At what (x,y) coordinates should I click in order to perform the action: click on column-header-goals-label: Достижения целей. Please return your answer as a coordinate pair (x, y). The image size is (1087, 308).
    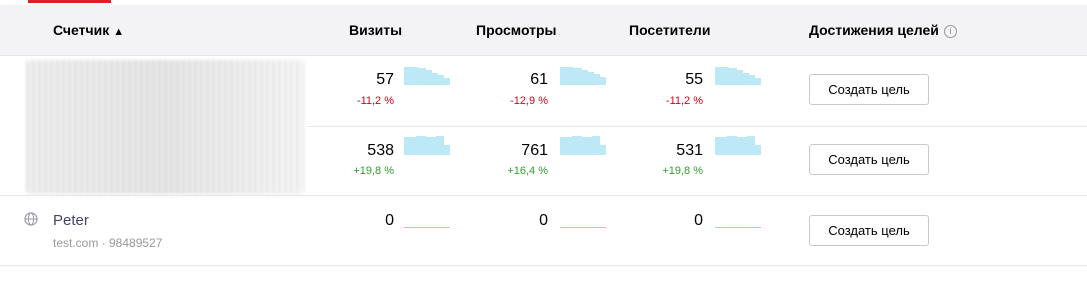
    Looking at the image, I should click on (874, 30).